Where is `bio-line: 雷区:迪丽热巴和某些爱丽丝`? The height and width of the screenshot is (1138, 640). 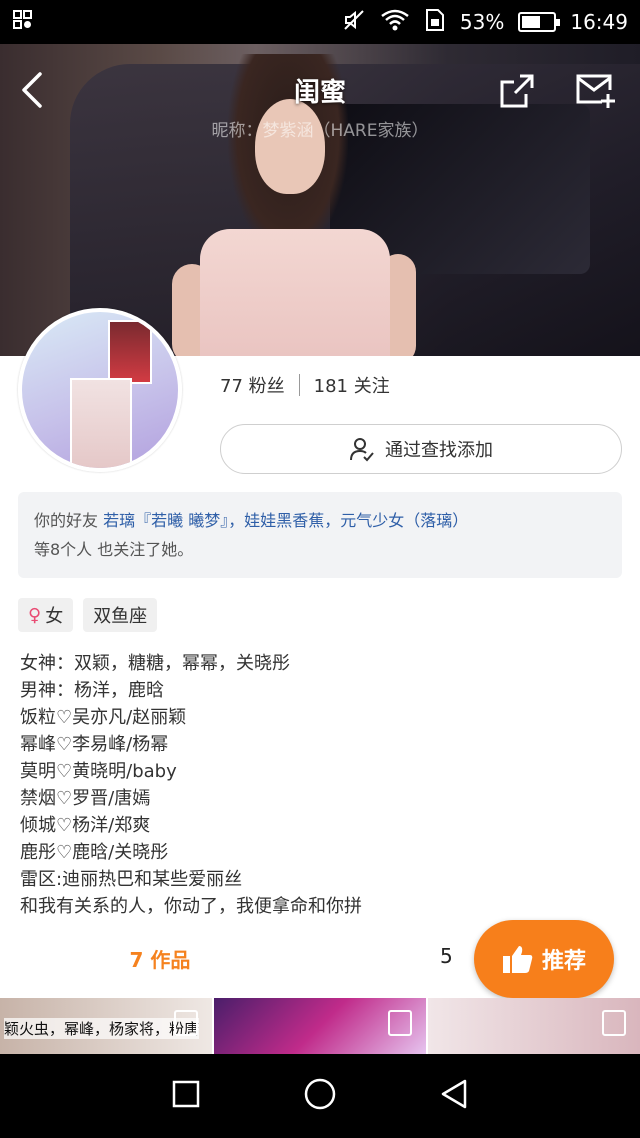
bio-line: 雷区:迪丽热巴和某些爱丽丝 is located at coordinates (131, 879).